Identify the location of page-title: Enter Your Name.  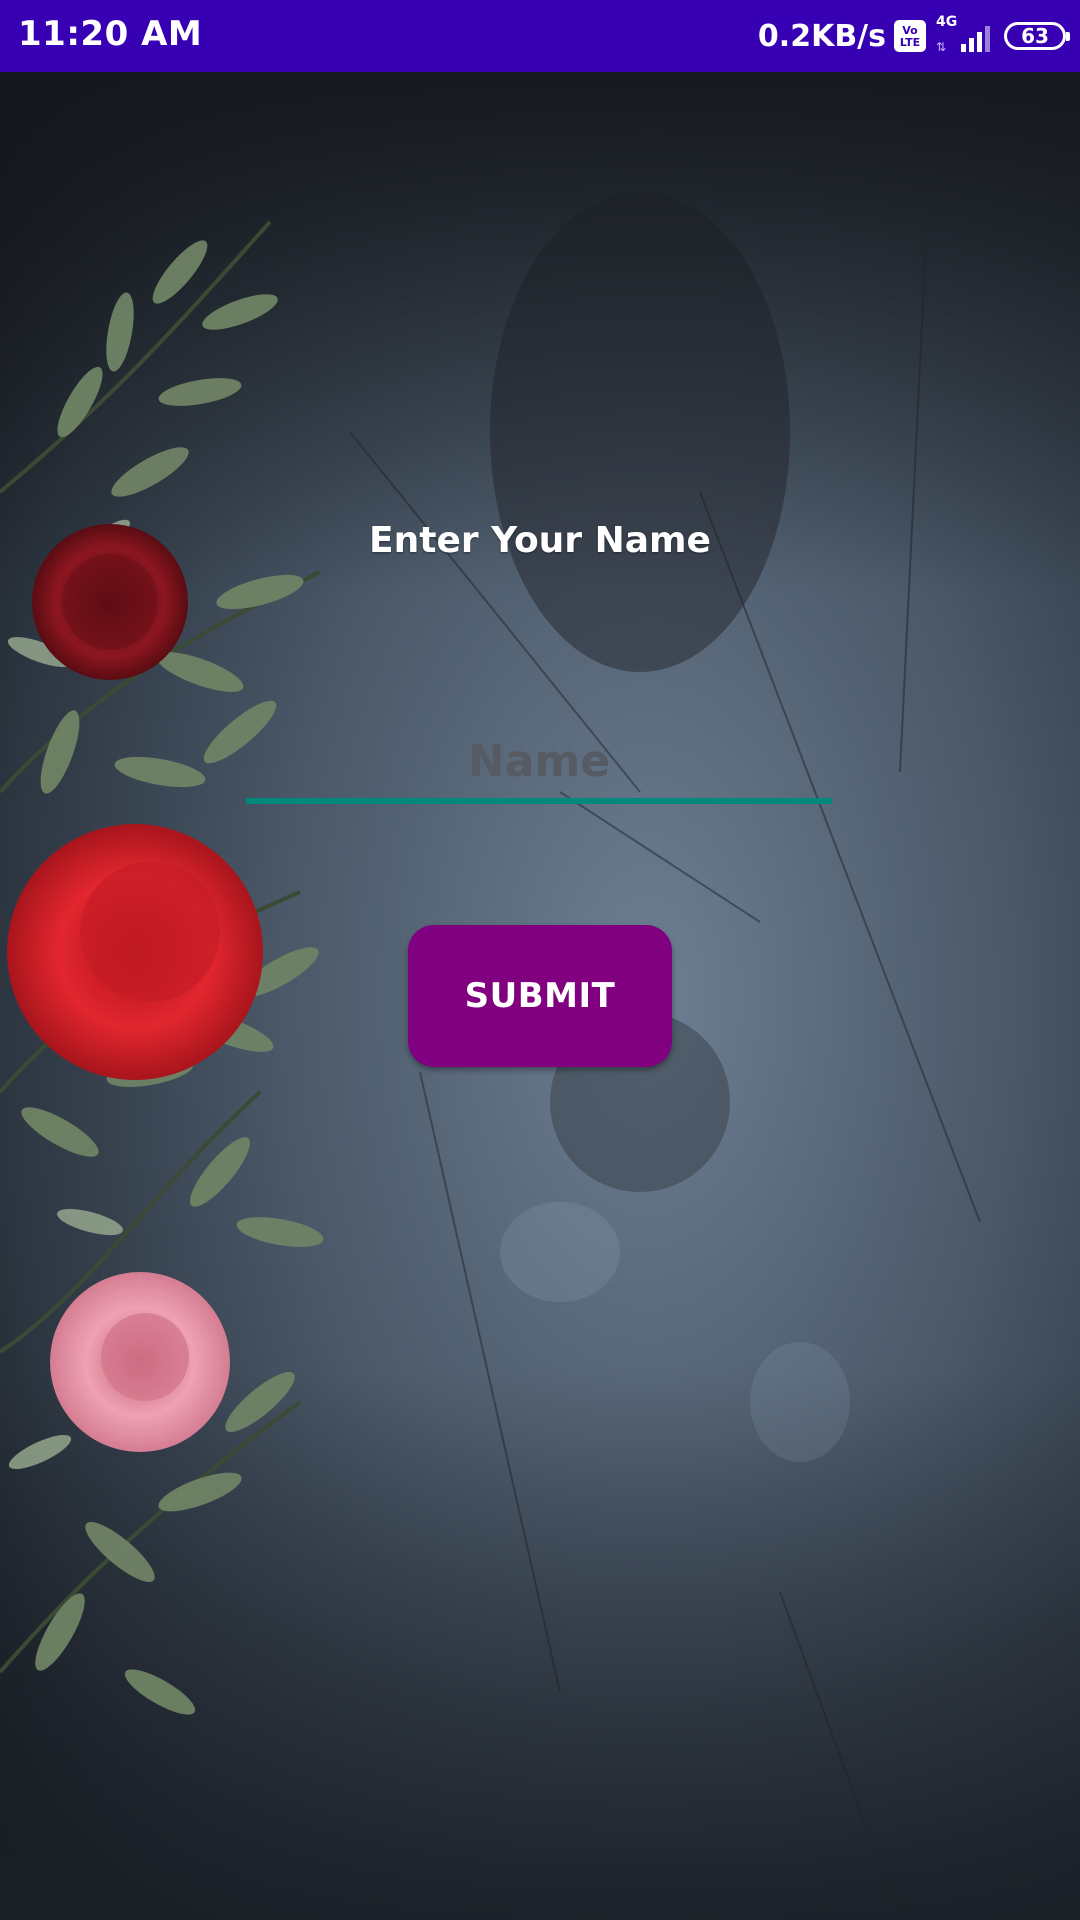
(540, 540).